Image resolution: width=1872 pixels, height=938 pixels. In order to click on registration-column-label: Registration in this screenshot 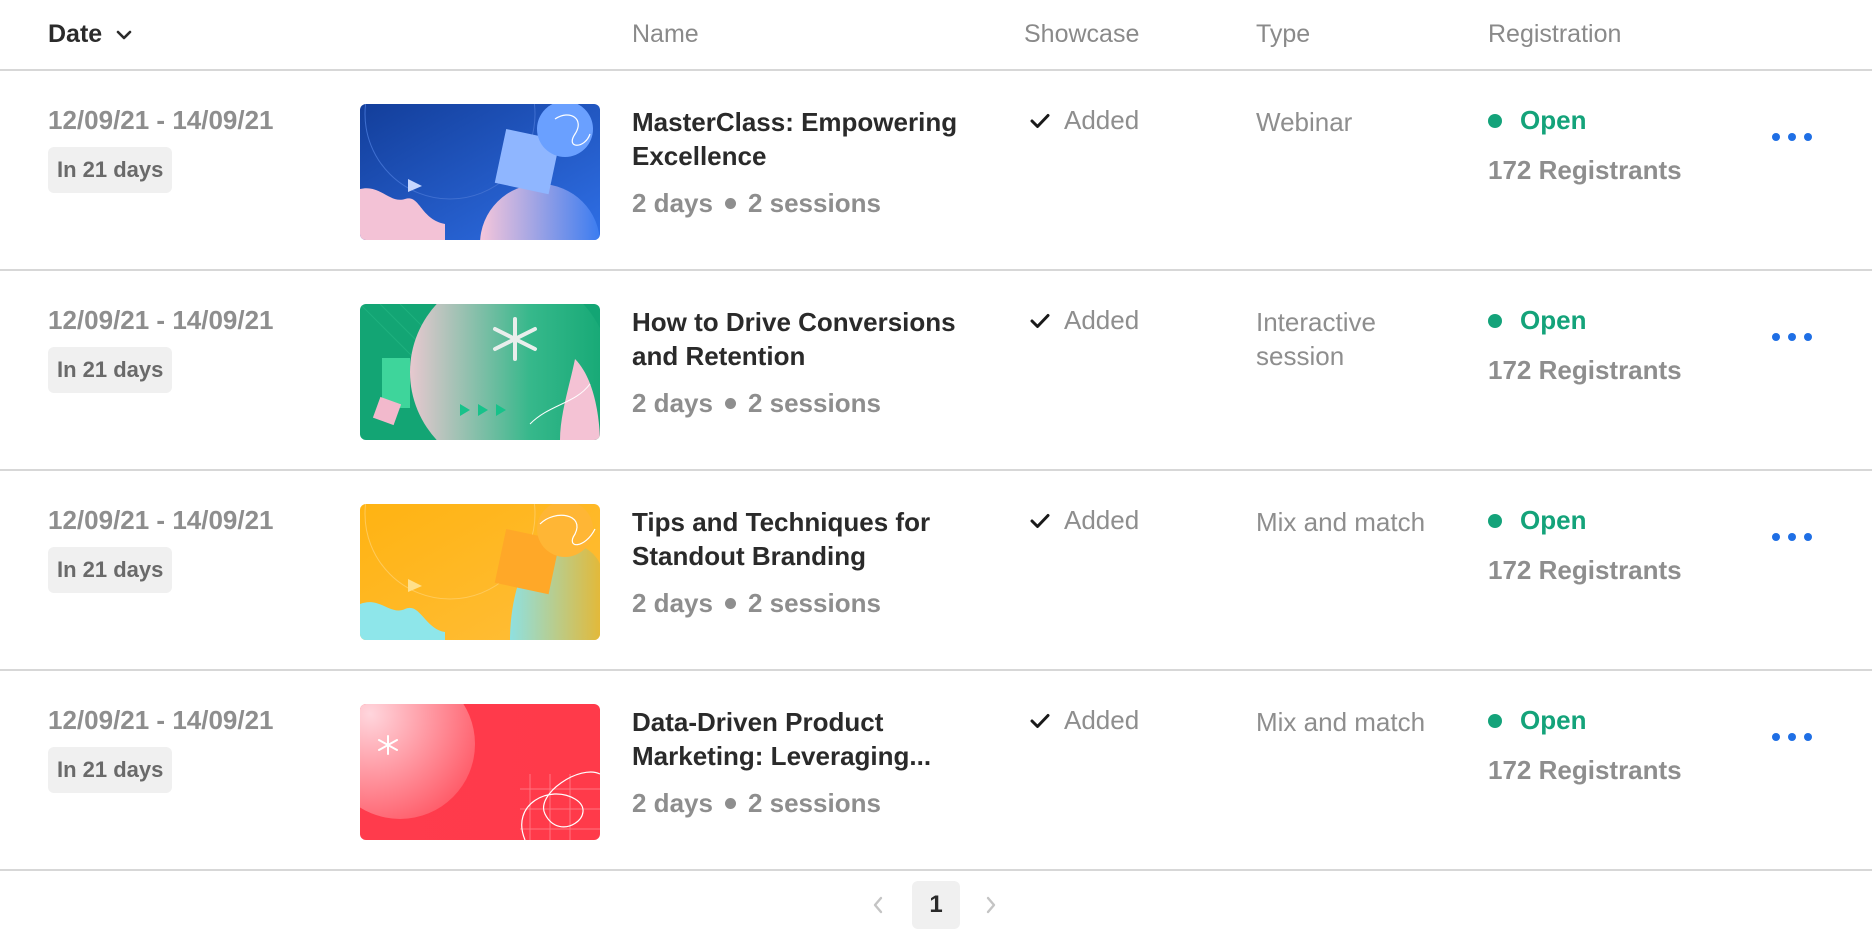, I will do `click(1555, 34)`.